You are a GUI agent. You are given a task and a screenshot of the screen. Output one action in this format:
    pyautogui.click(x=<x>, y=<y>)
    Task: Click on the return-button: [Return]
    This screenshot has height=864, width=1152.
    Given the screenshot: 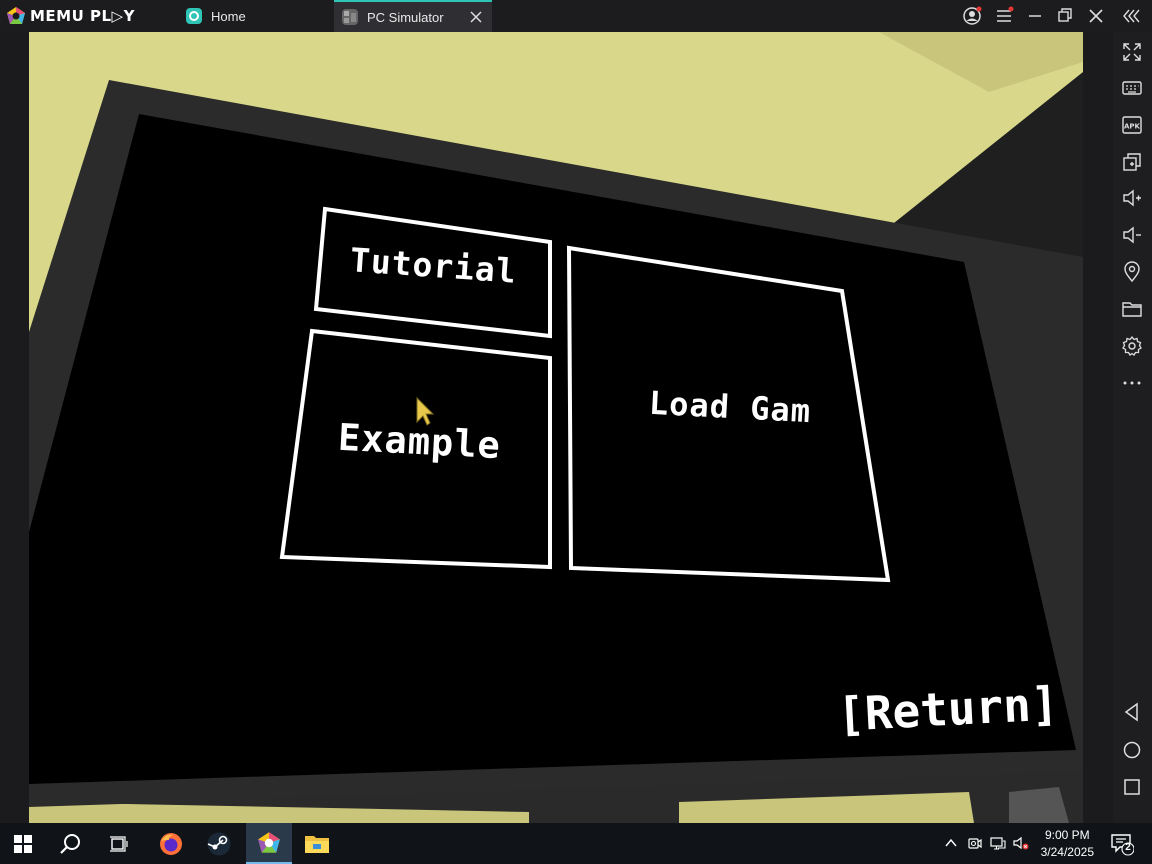 What is the action you would take?
    pyautogui.click(x=948, y=709)
    